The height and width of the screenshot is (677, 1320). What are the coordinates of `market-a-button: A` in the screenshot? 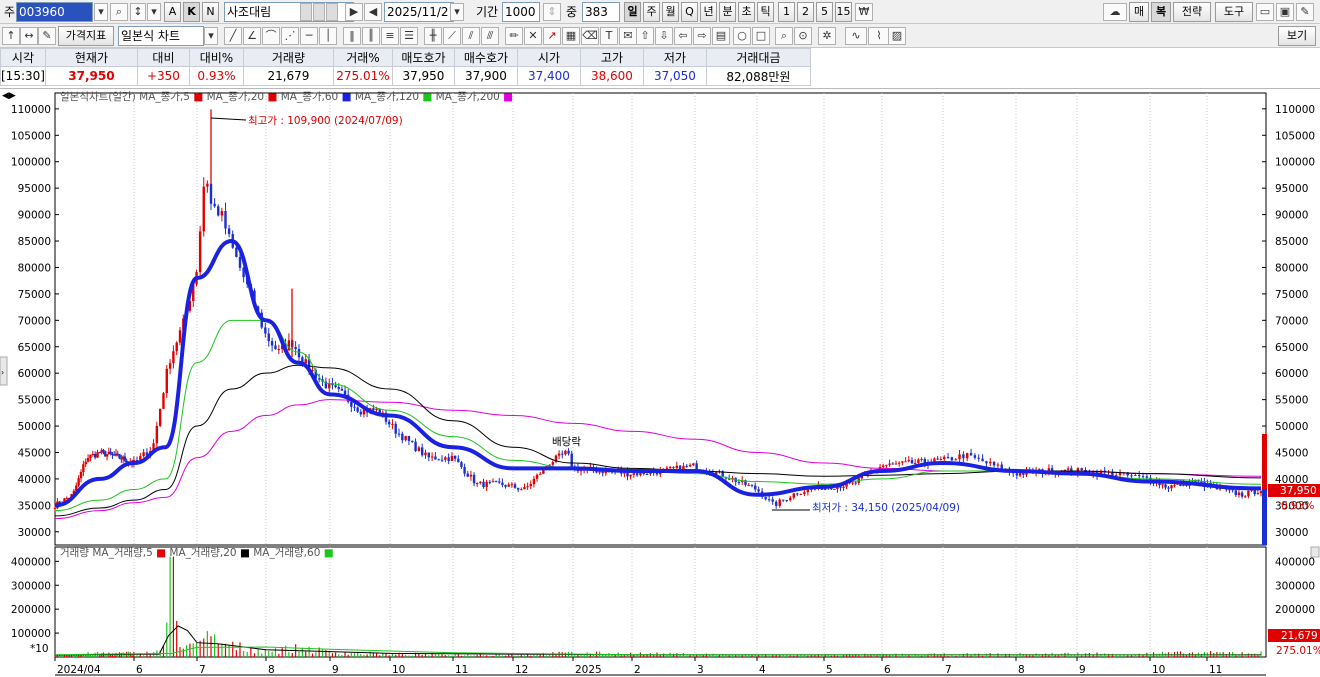 It's located at (172, 12).